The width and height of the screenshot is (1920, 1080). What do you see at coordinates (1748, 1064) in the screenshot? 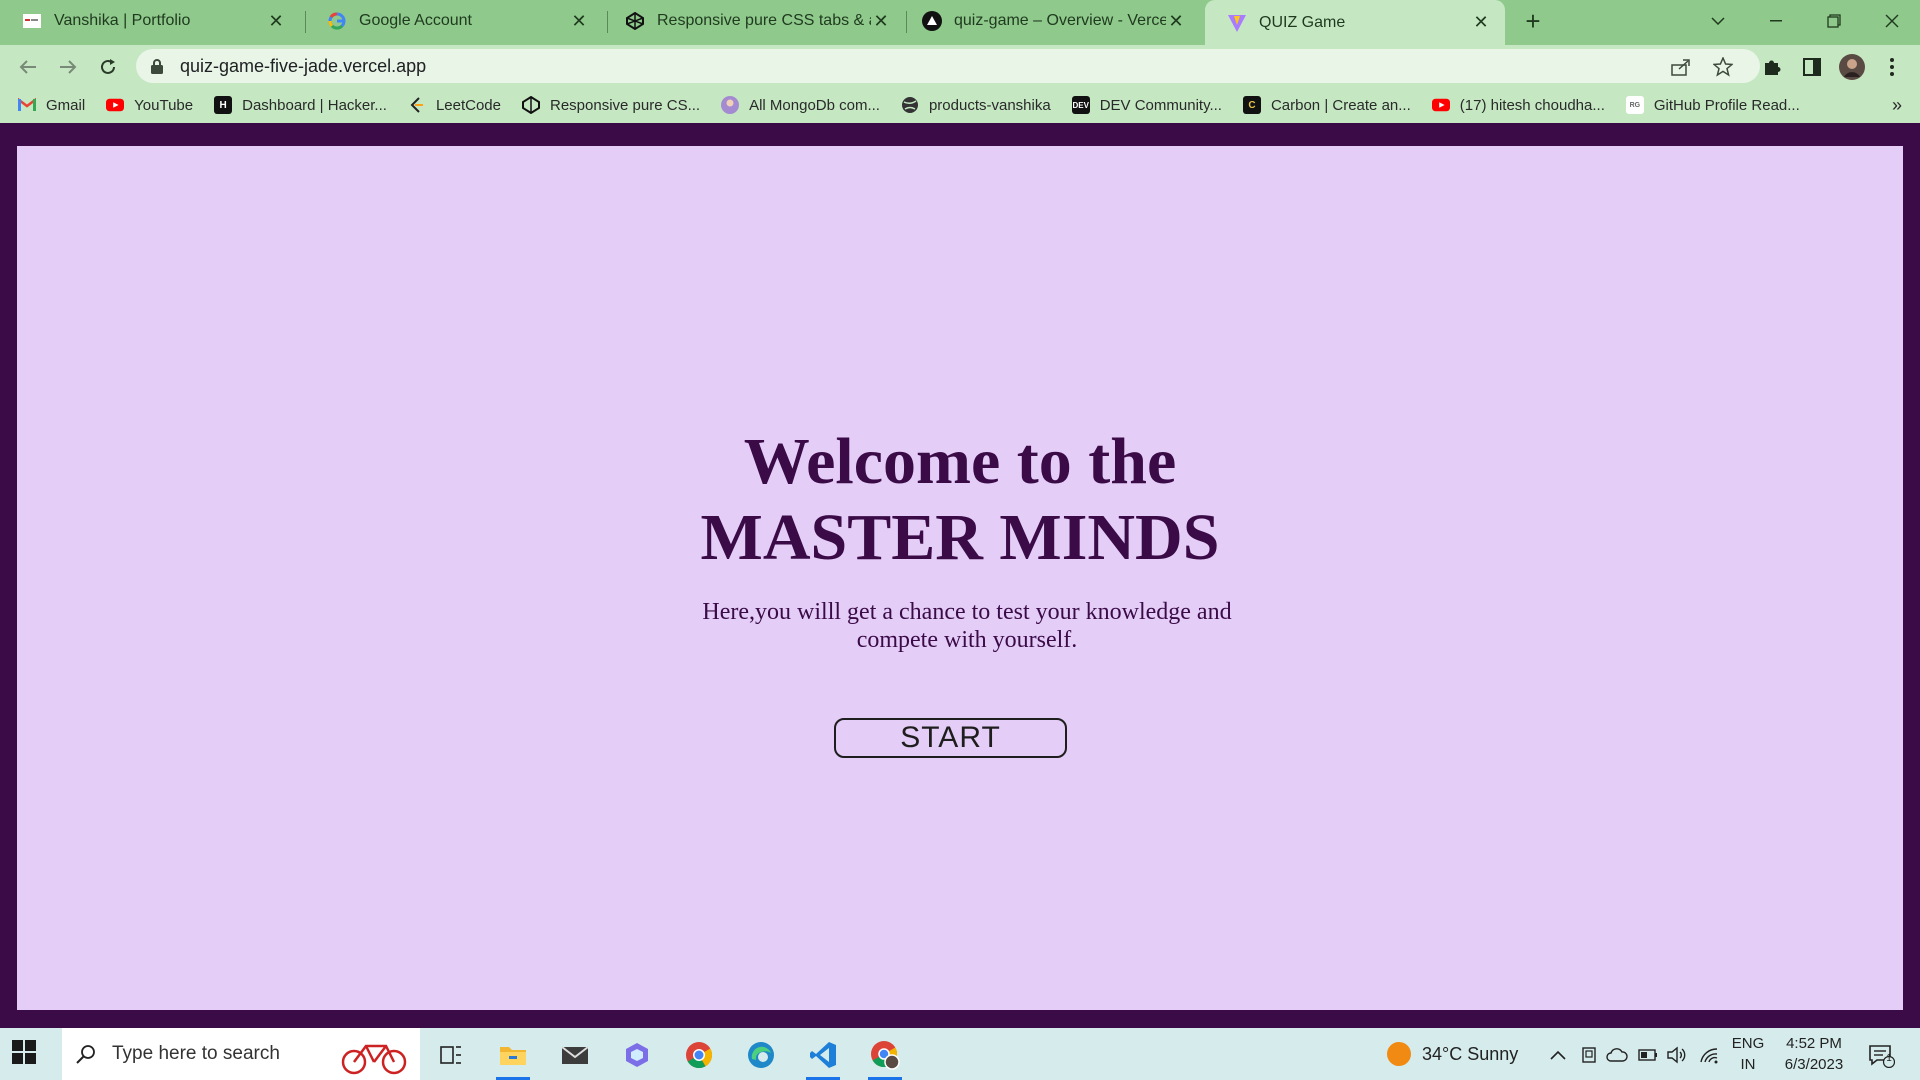
I see `lang-region: IN` at bounding box center [1748, 1064].